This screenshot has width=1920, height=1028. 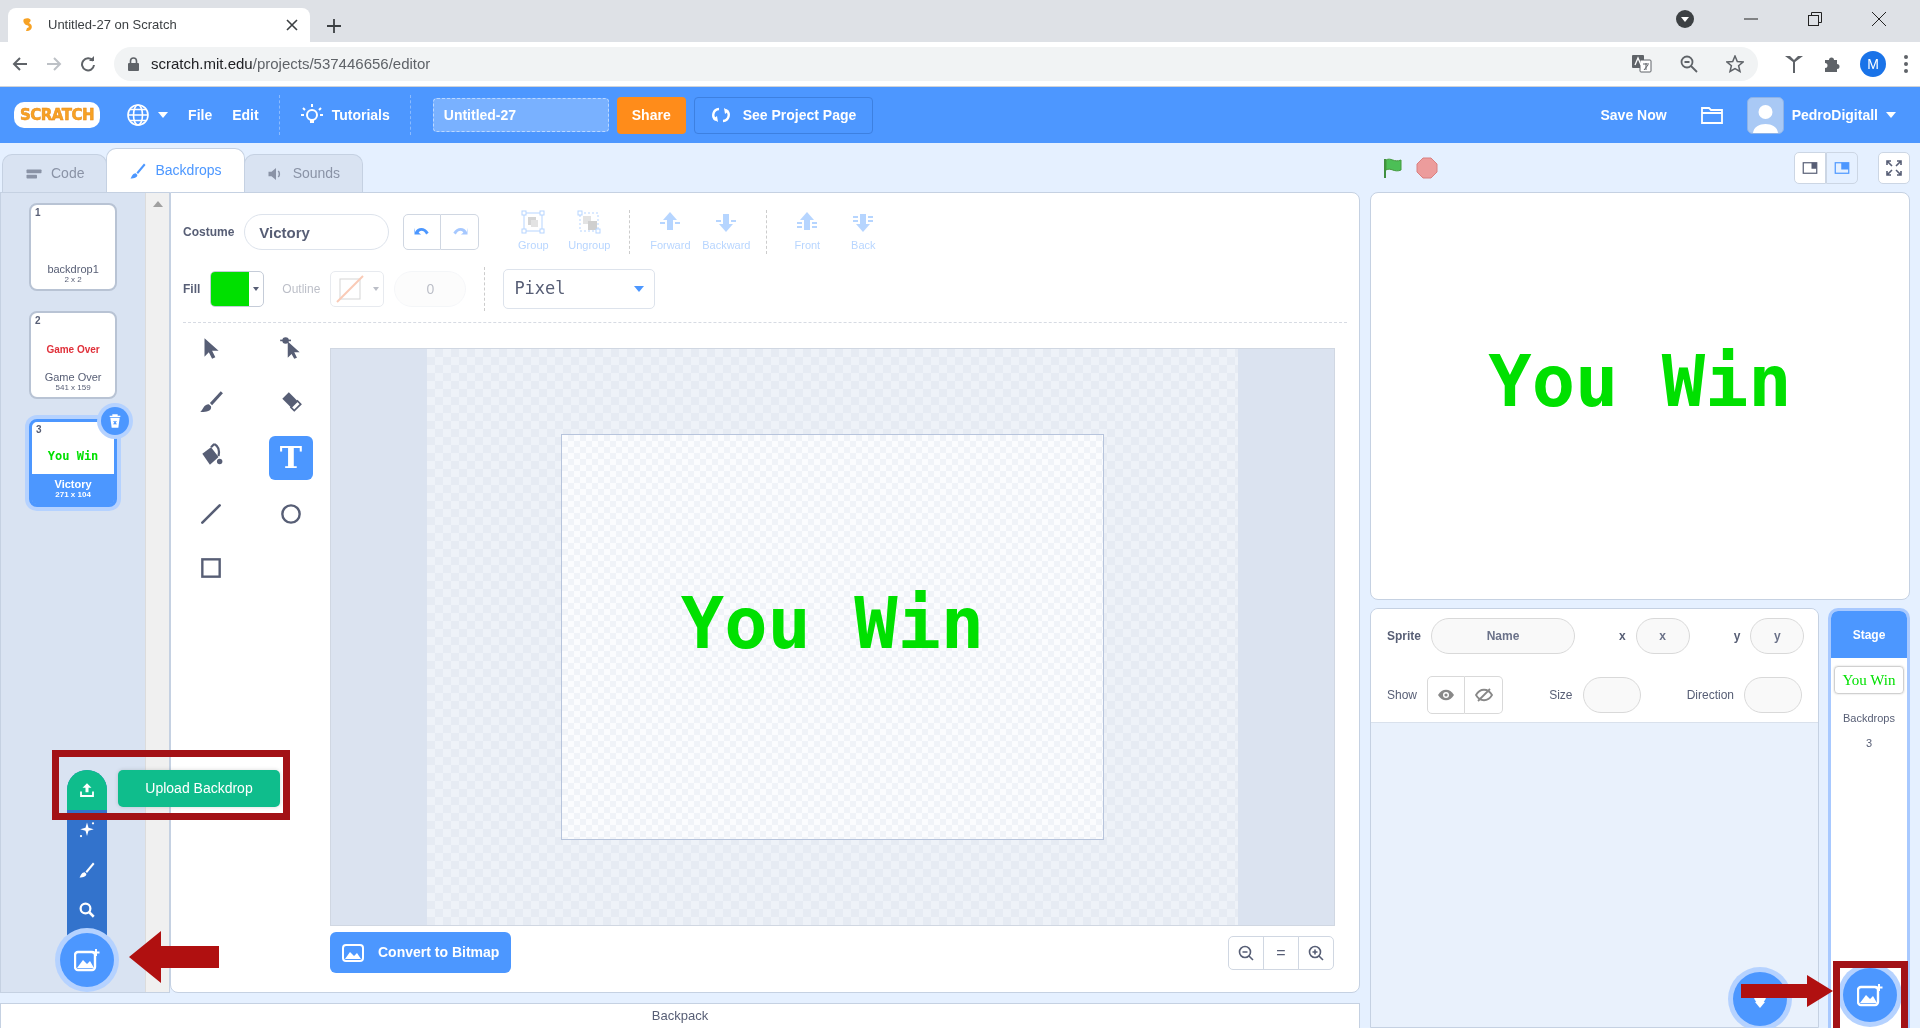 What do you see at coordinates (353, 952) in the screenshot?
I see `image-icon` at bounding box center [353, 952].